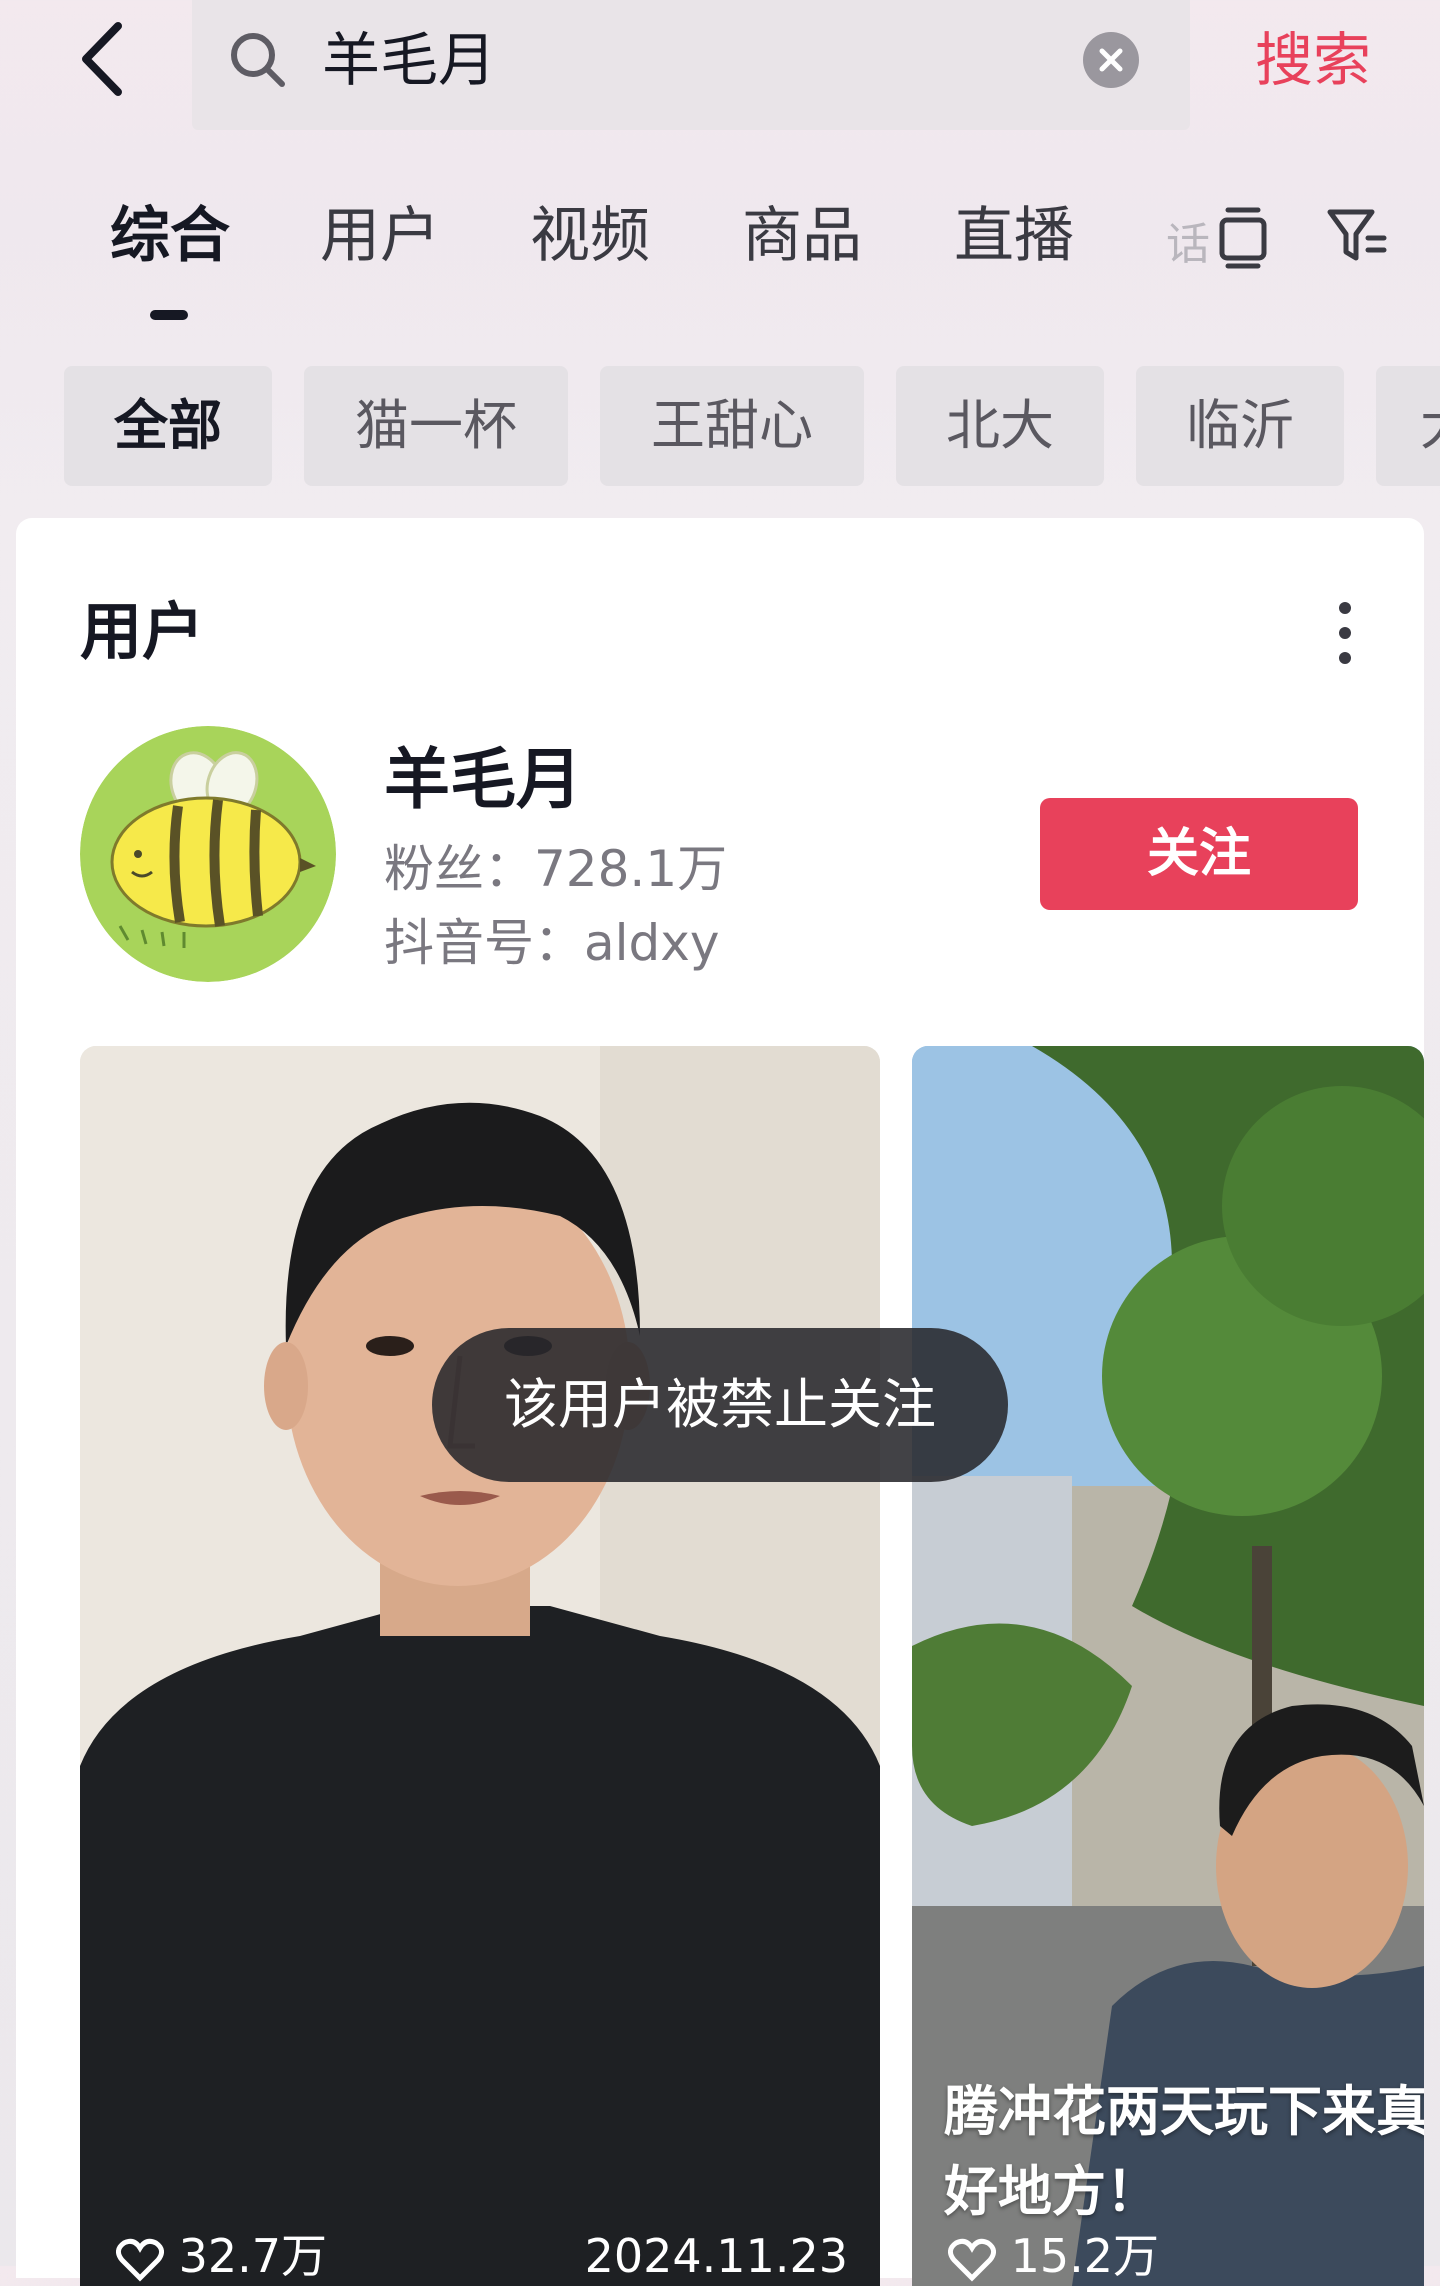  What do you see at coordinates (720, 1405) in the screenshot?
I see `toast-message: 该用户被禁止关注` at bounding box center [720, 1405].